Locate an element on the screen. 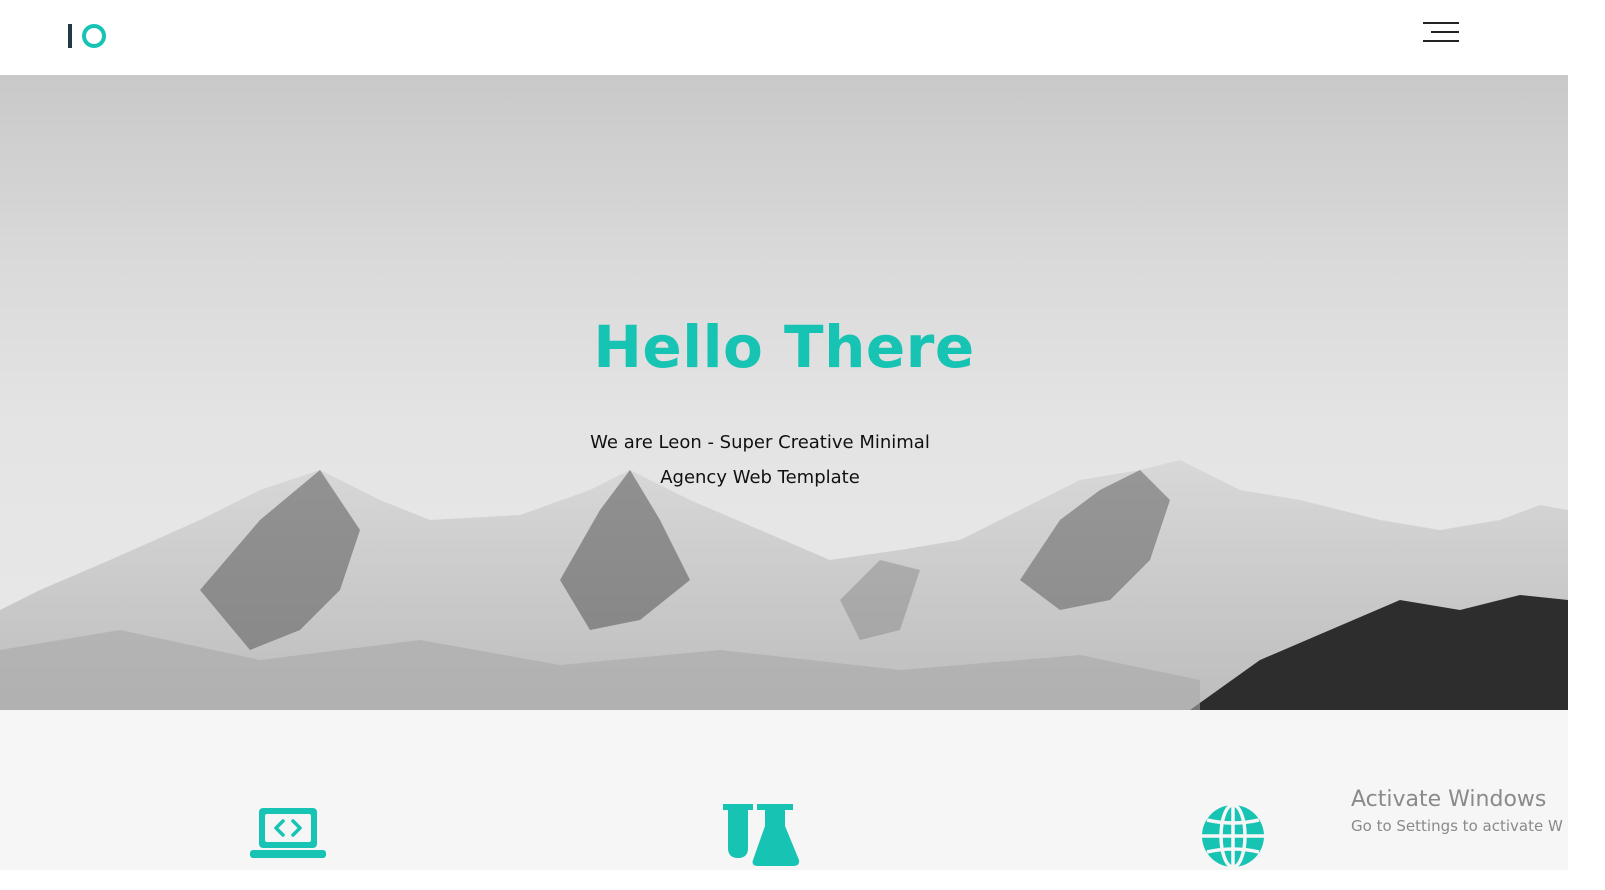 The height and width of the screenshot is (890, 1605). laptop-code-icon is located at coordinates (289, 836).